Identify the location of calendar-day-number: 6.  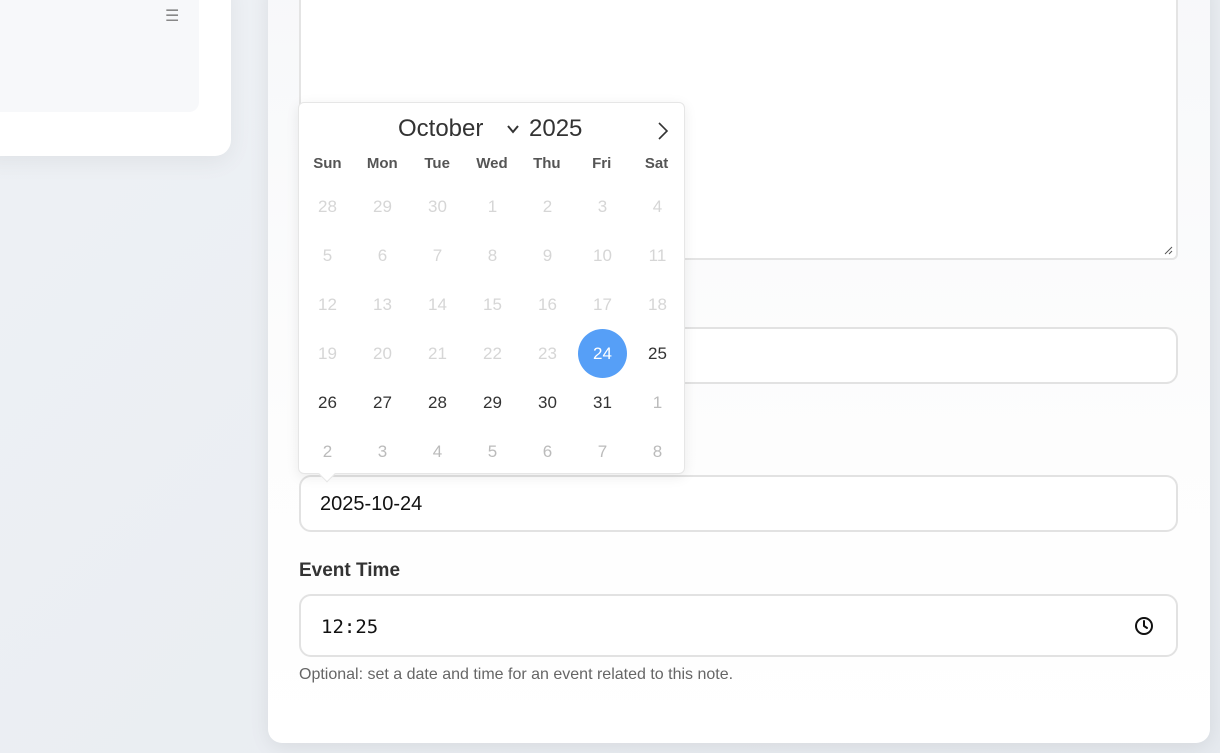
(547, 451).